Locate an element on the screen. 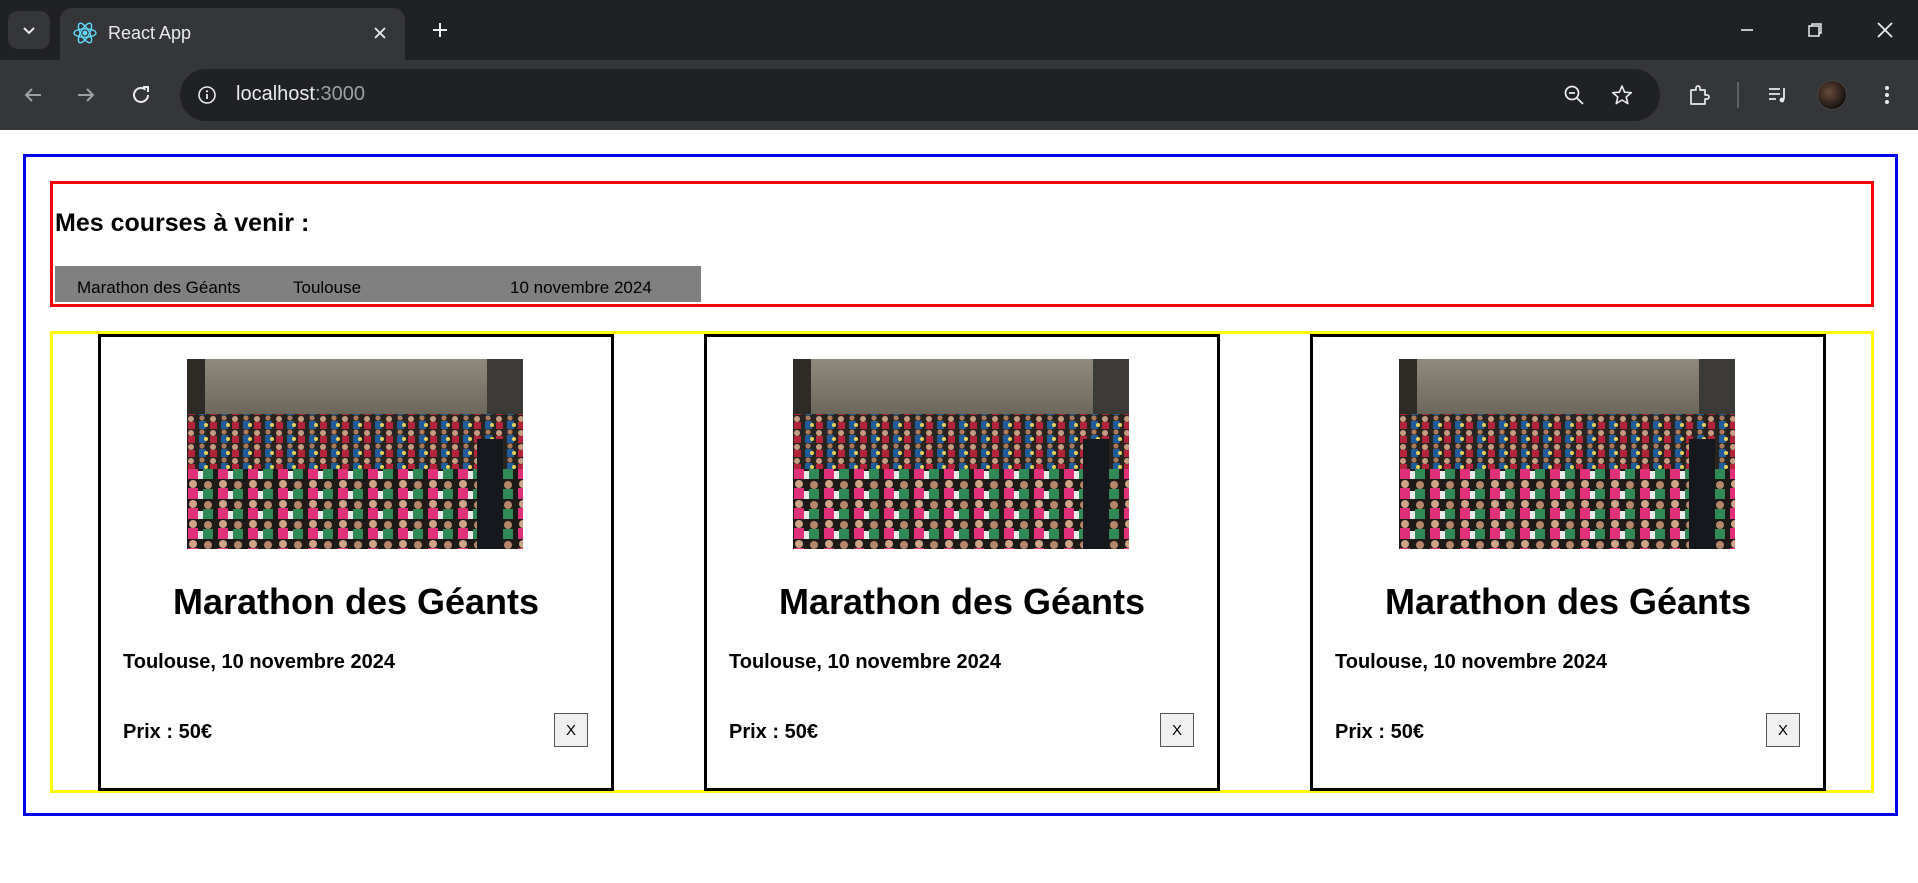  race-date: 10 novembre 2024 is located at coordinates (581, 287).